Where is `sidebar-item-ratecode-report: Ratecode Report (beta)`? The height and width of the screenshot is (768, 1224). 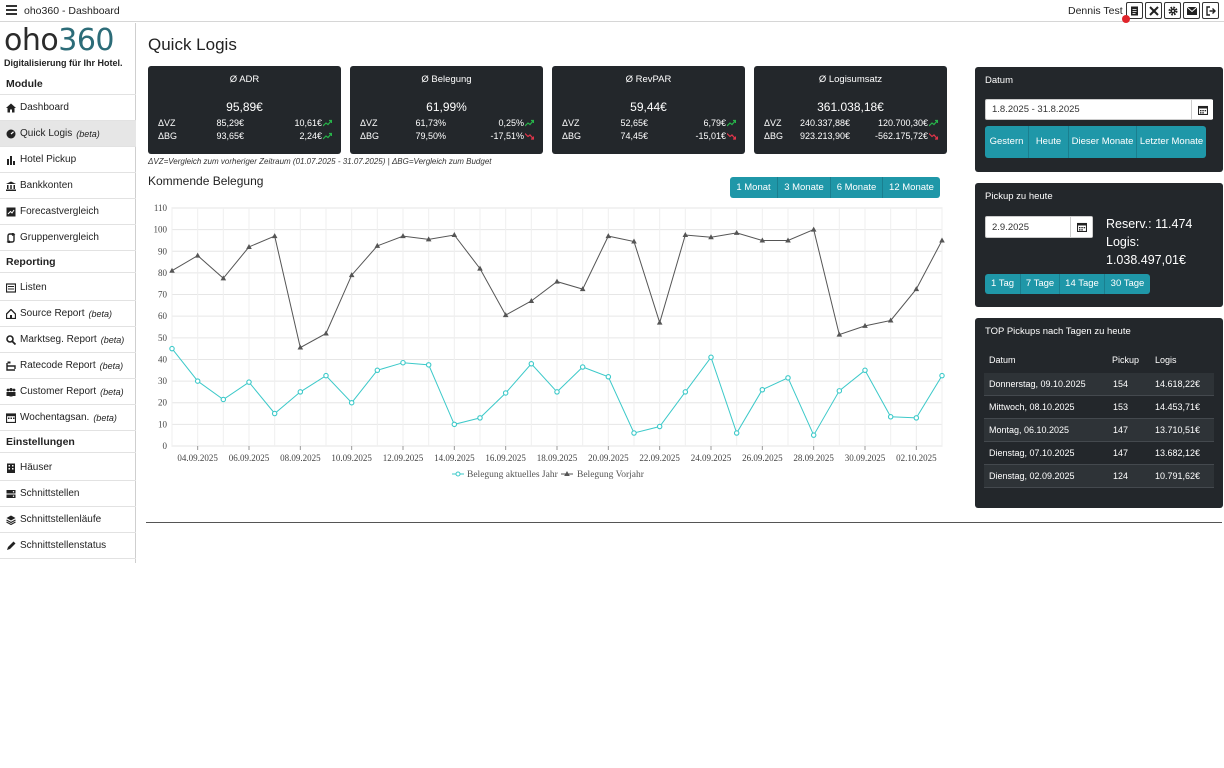
sidebar-item-ratecode-report: Ratecode Report (beta) is located at coordinates (68, 366).